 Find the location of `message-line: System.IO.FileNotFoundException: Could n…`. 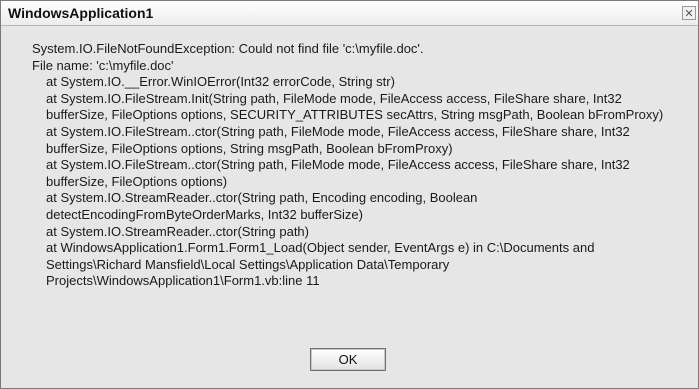

message-line: System.IO.FileNotFoundException: Could n… is located at coordinates (228, 48).